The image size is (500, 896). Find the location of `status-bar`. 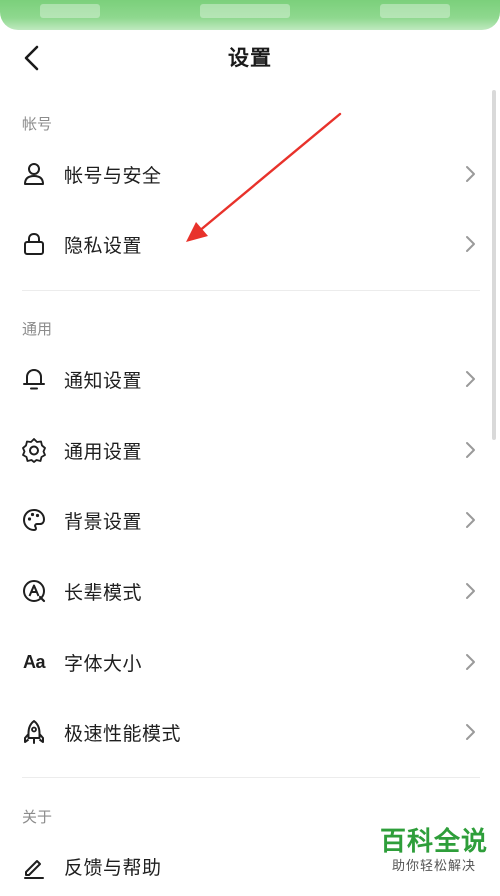

status-bar is located at coordinates (250, 15).